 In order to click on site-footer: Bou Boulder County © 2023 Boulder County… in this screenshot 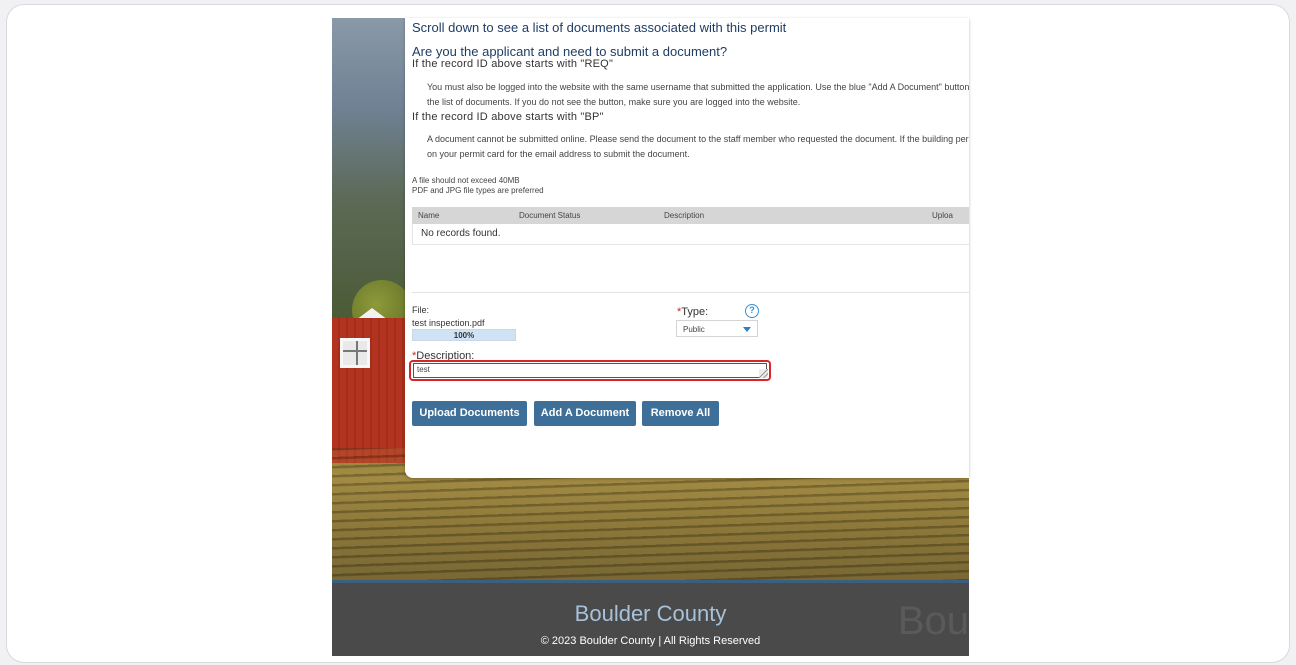, I will do `click(650, 618)`.